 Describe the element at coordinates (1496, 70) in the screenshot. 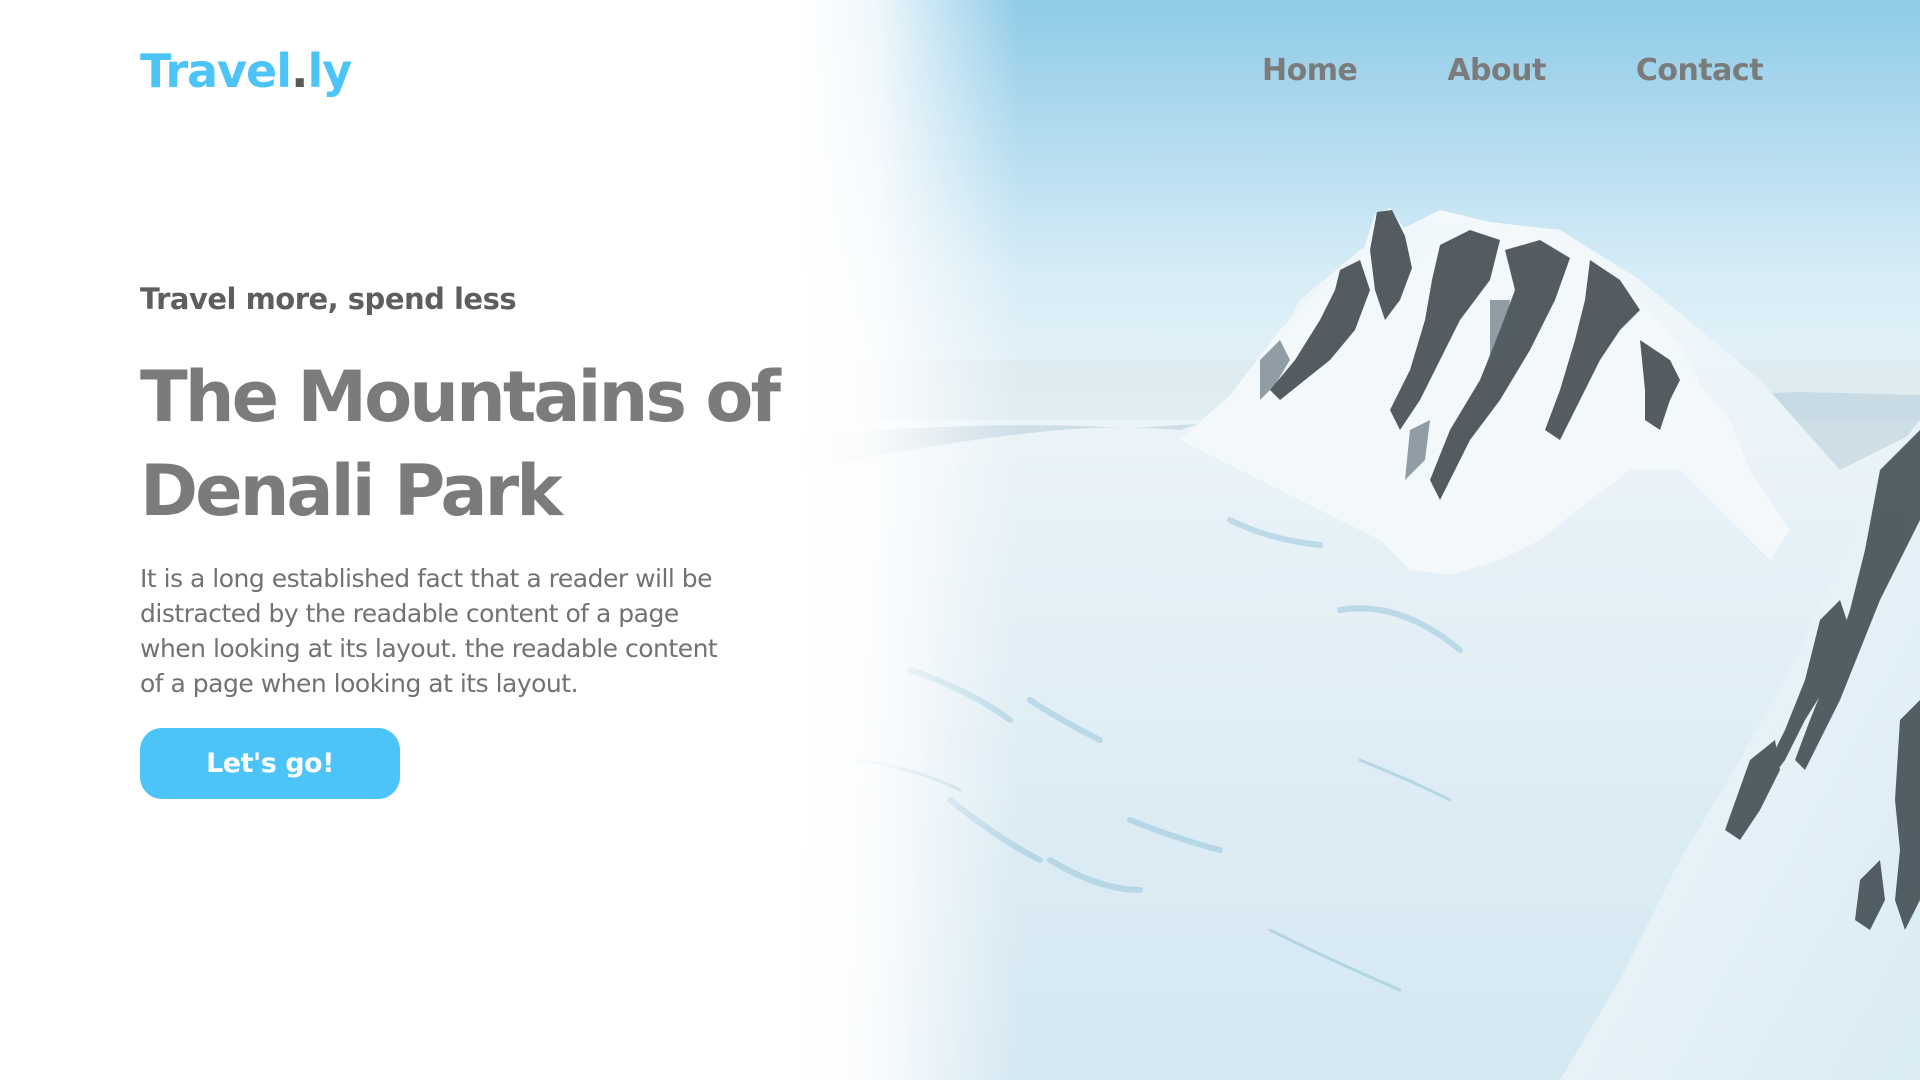

I see `nav-about-link: About` at that location.